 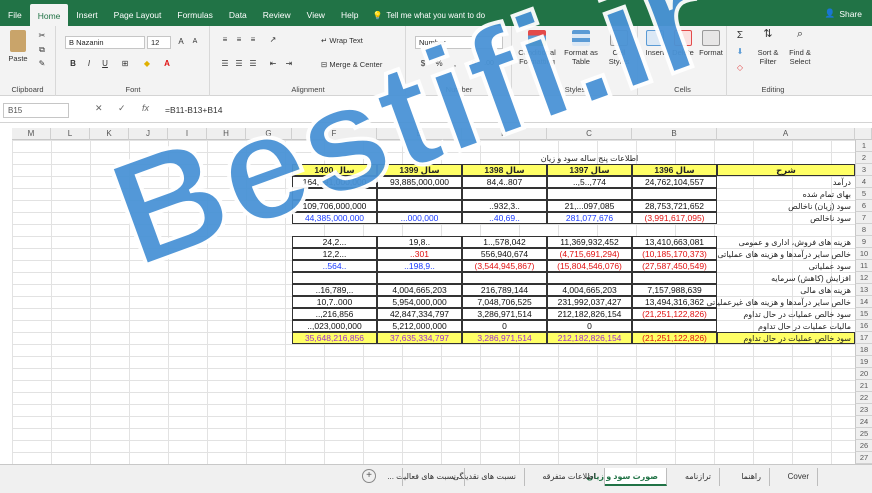 I want to click on sheet-tab: صورت سود و زیان, so click(x=627, y=477).